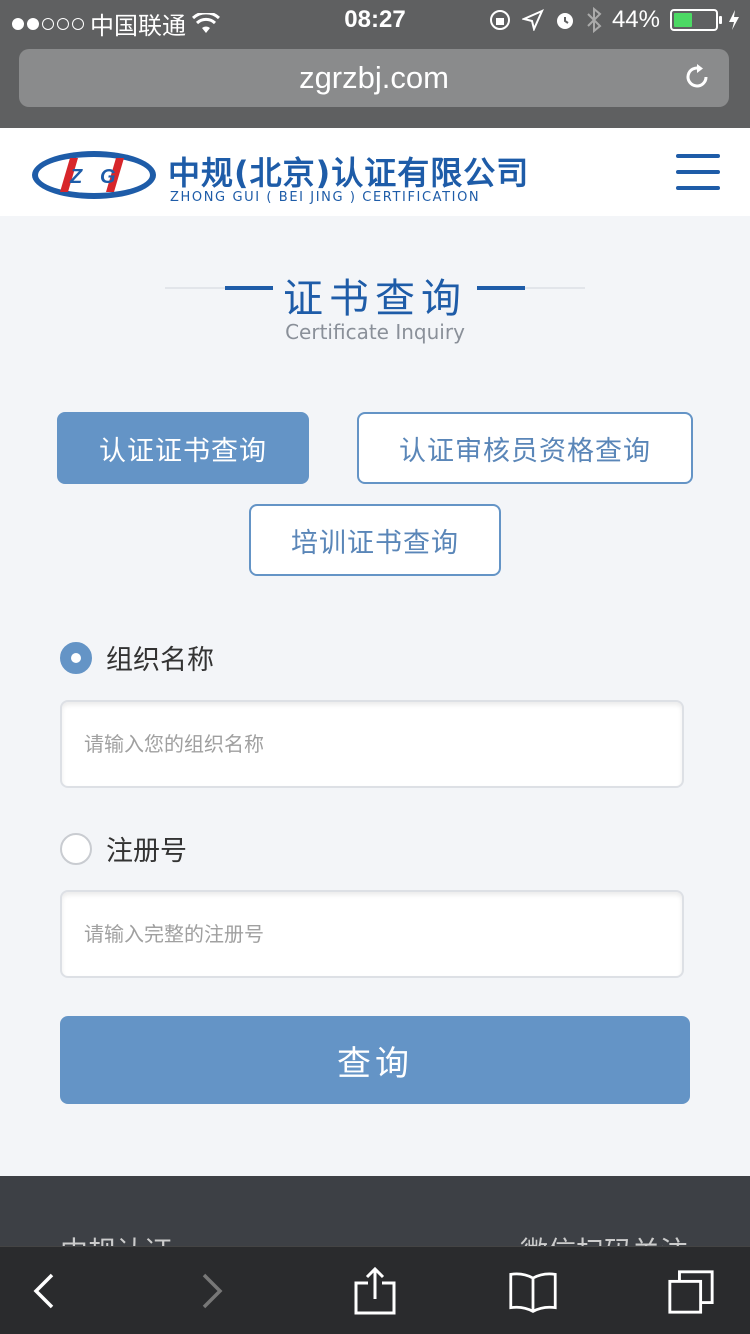 The image size is (750, 1334). I want to click on battery-fill, so click(683, 20).